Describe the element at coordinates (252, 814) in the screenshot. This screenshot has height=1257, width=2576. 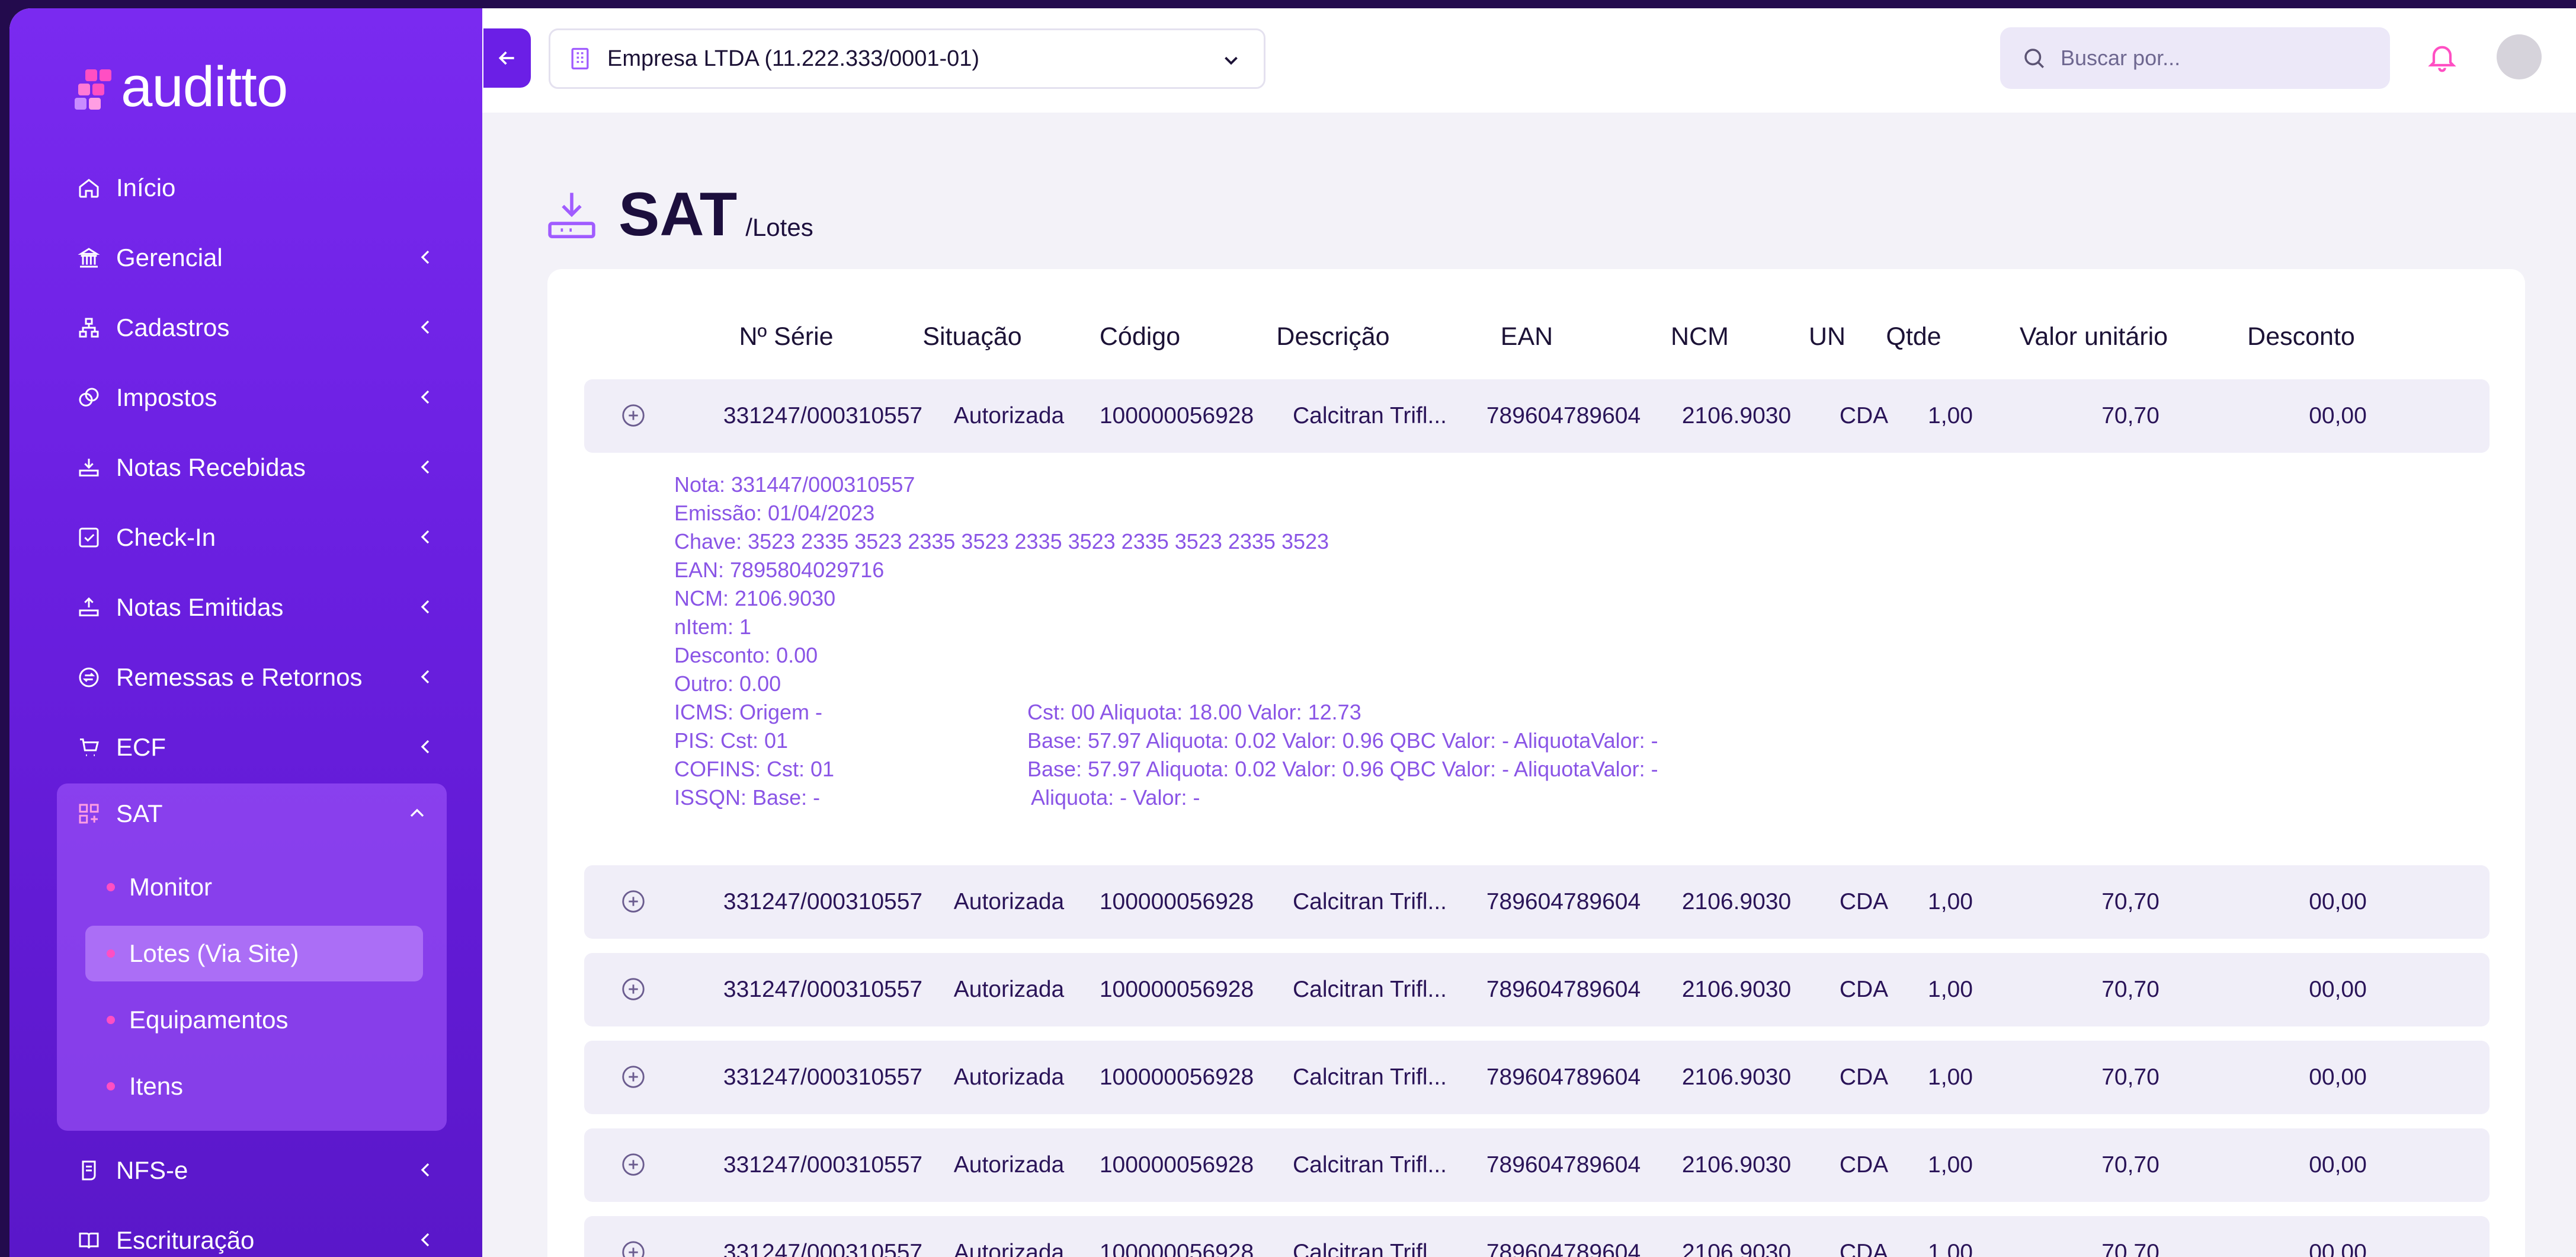
I see `sidebar-item-sat: SAT` at that location.